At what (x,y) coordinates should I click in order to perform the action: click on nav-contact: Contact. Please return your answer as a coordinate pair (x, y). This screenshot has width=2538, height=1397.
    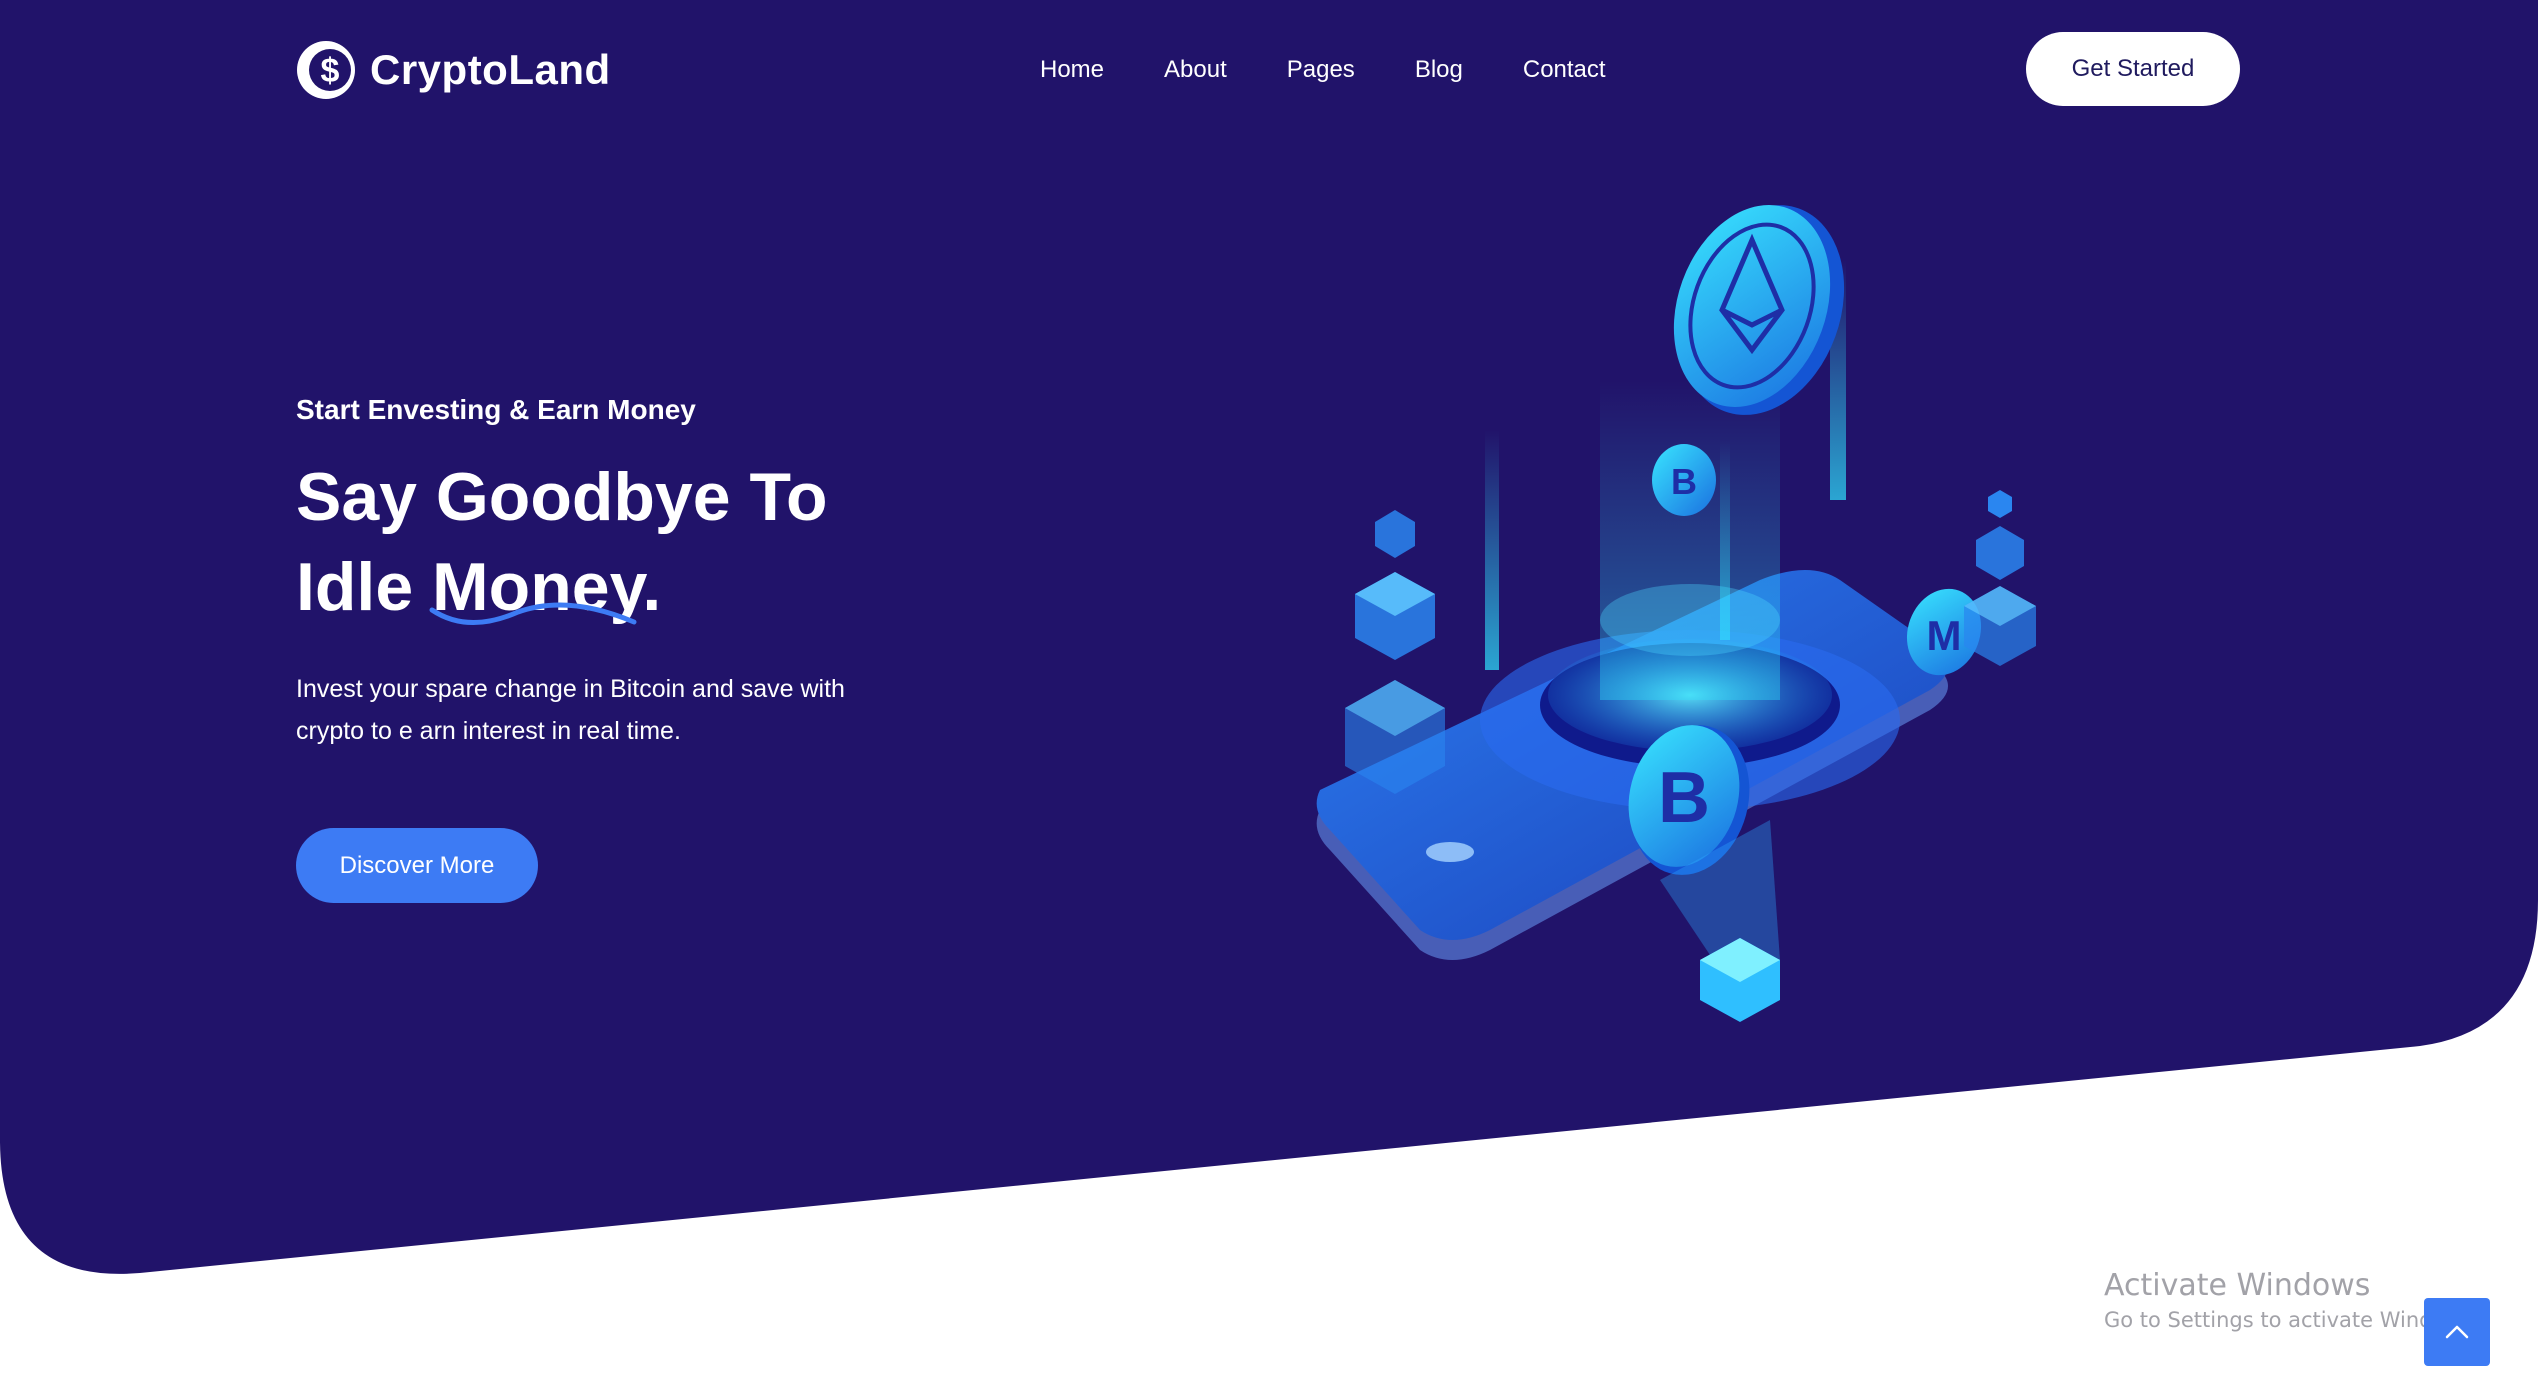
    Looking at the image, I should click on (1564, 70).